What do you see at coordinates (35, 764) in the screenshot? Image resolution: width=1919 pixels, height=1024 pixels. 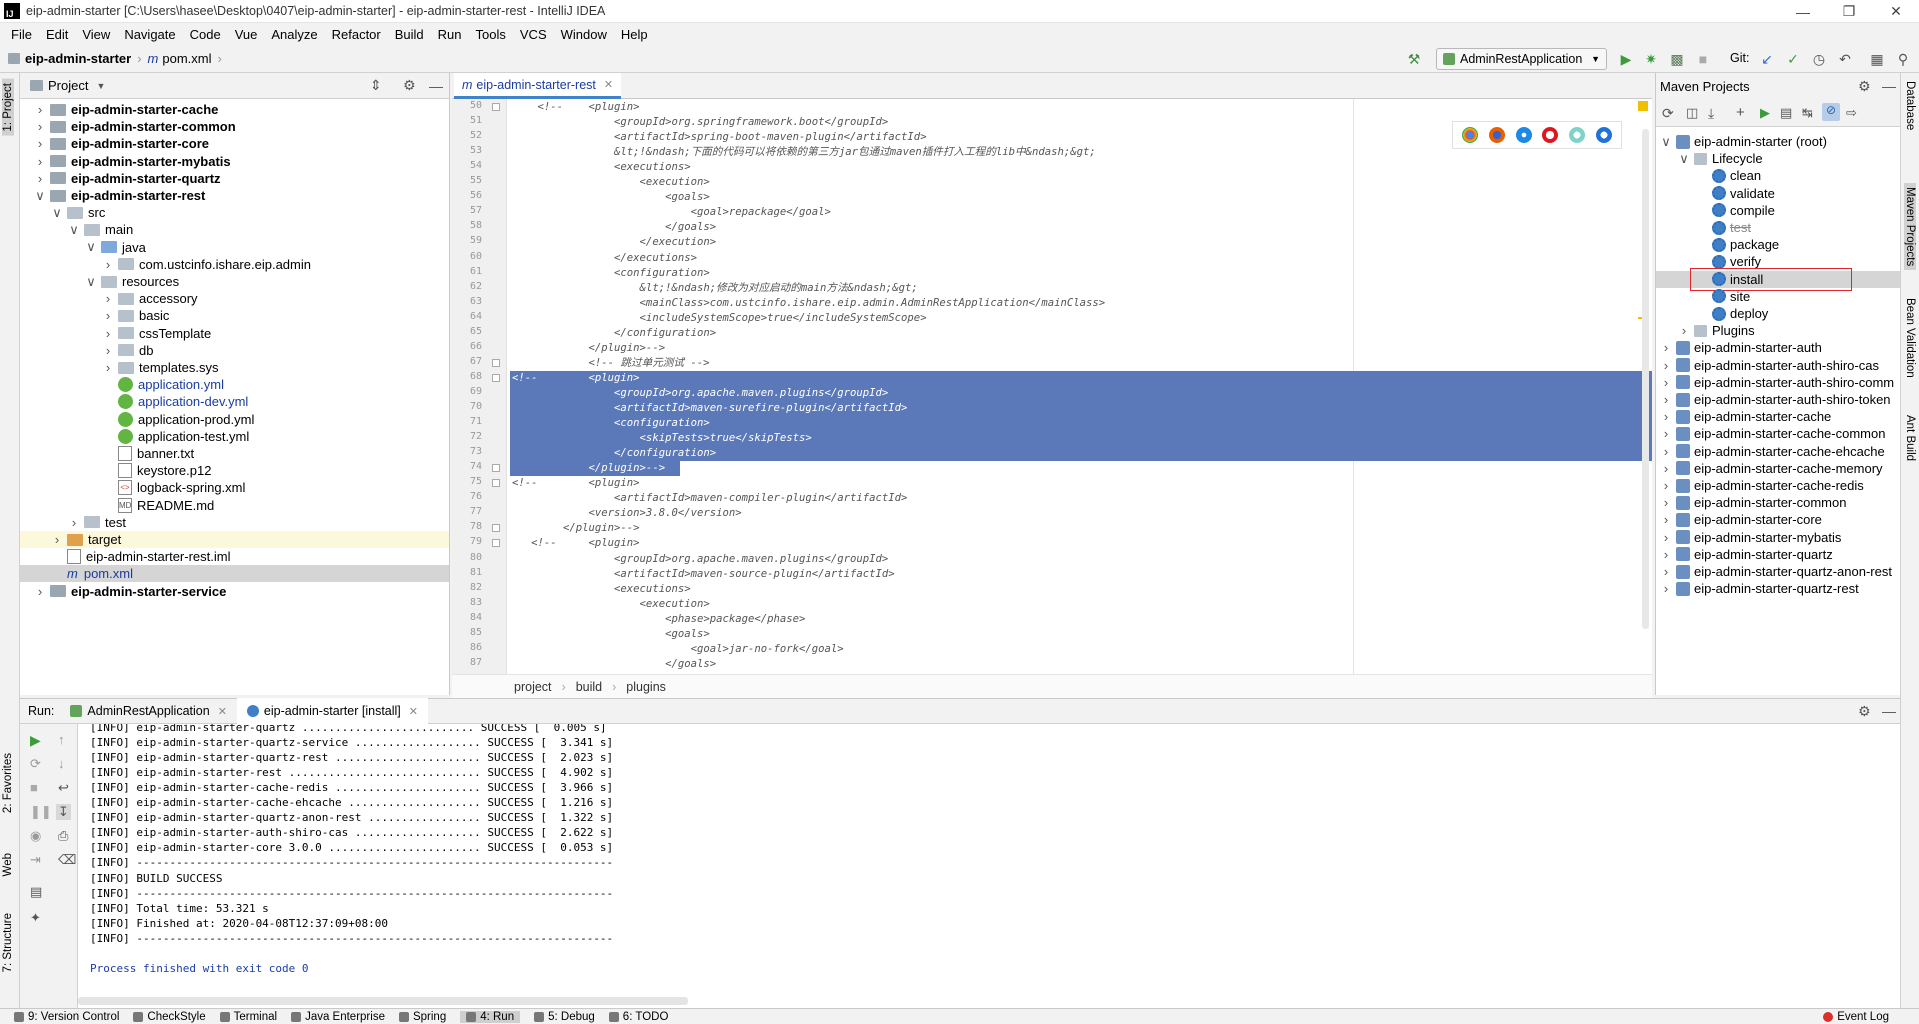 I see `debug-rerun-icon: ⟳` at bounding box center [35, 764].